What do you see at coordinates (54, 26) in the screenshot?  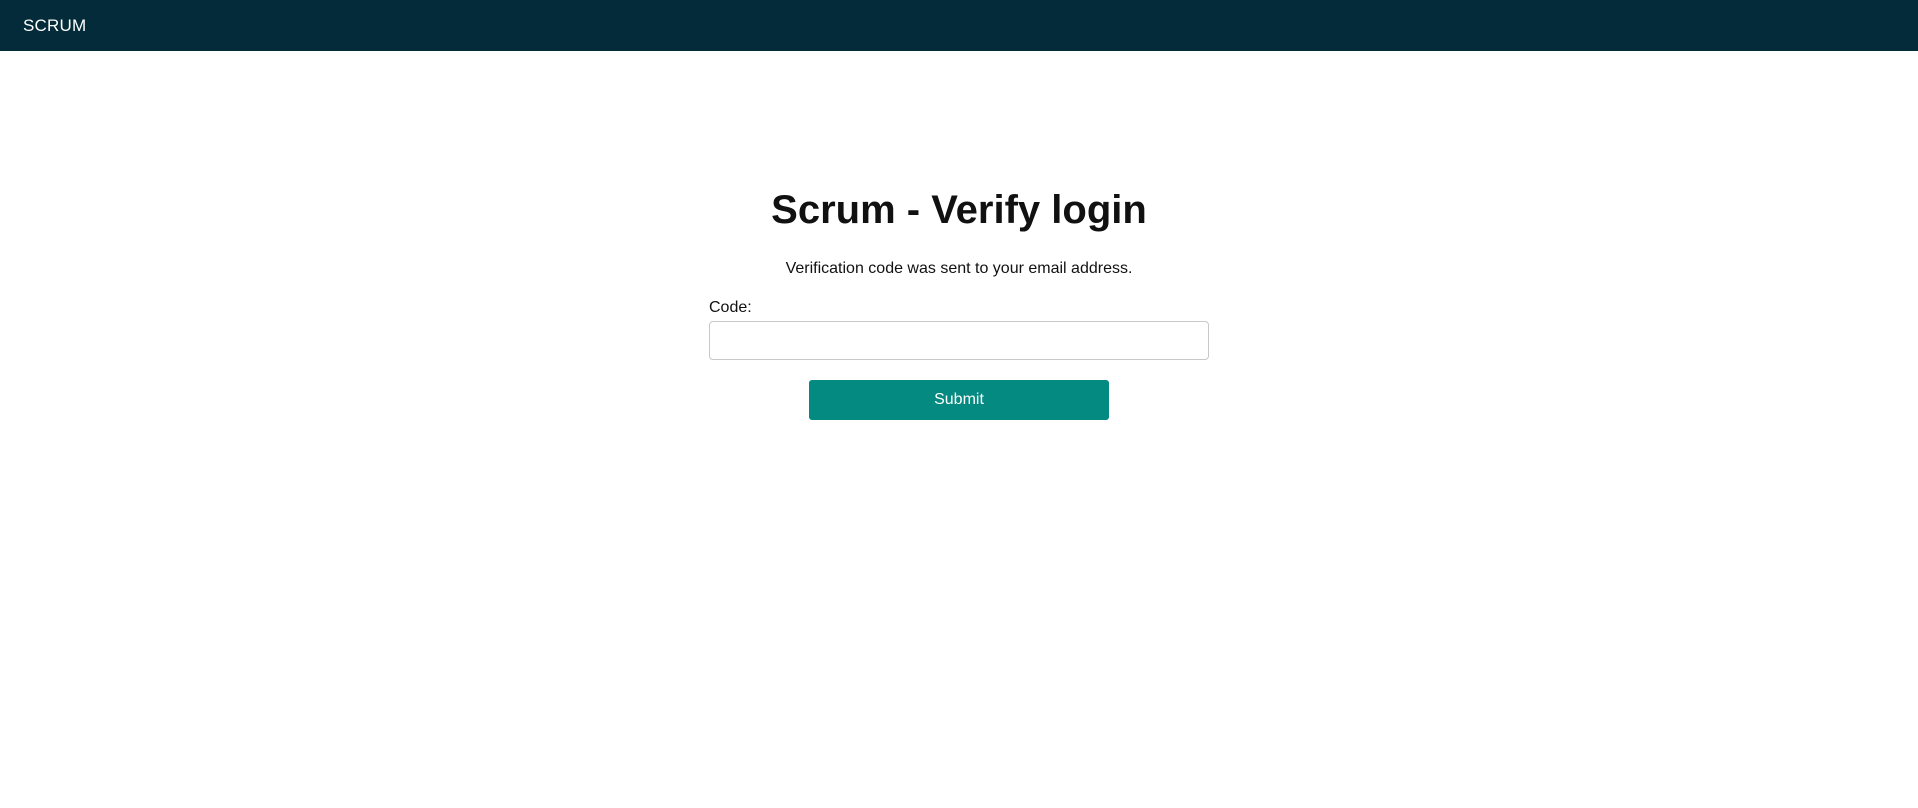 I see `brand-logo-text: SCRUM` at bounding box center [54, 26].